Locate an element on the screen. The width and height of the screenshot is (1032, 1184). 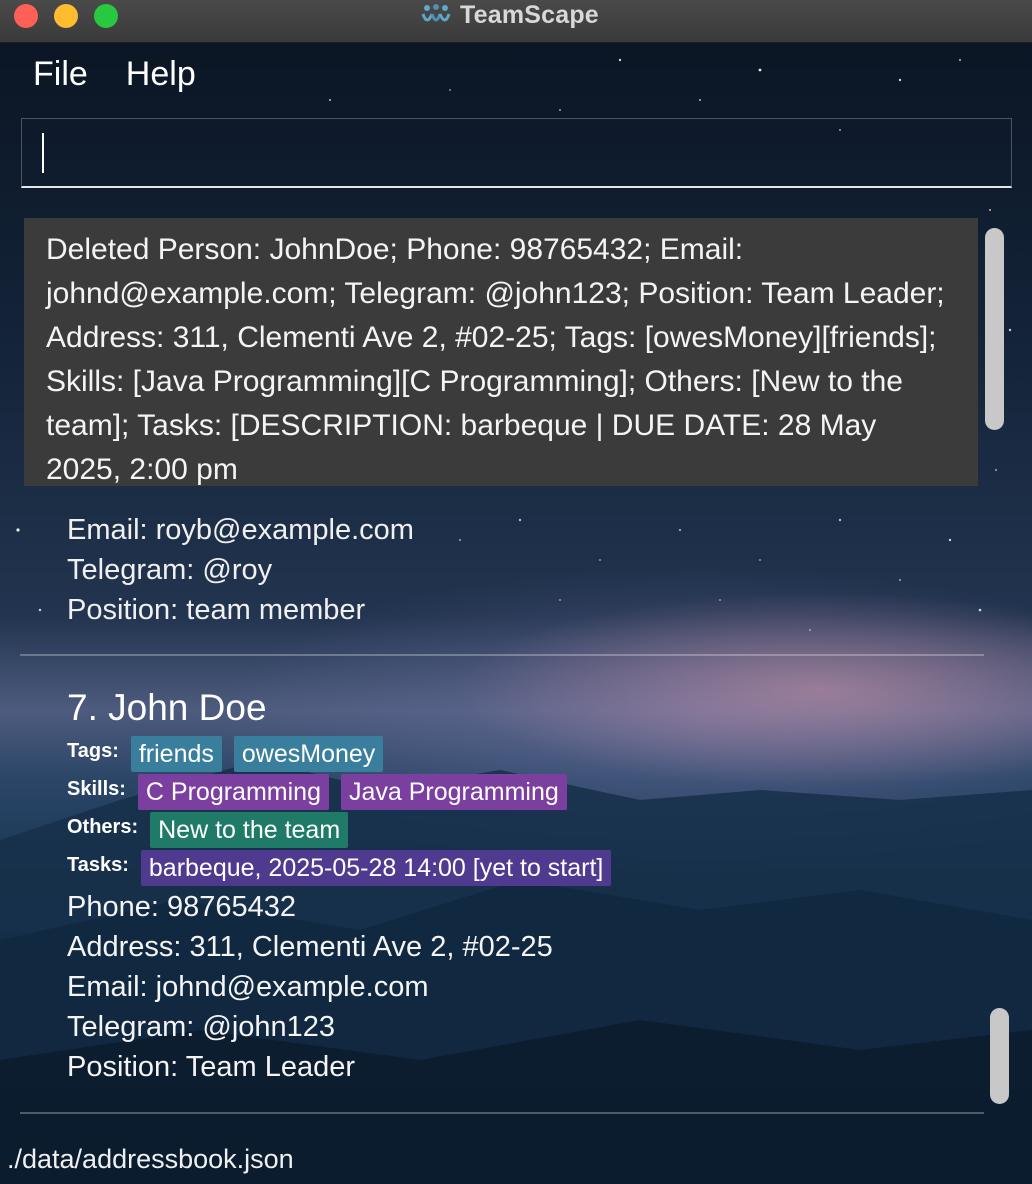
tag-chip: owesMoney is located at coordinates (308, 754).